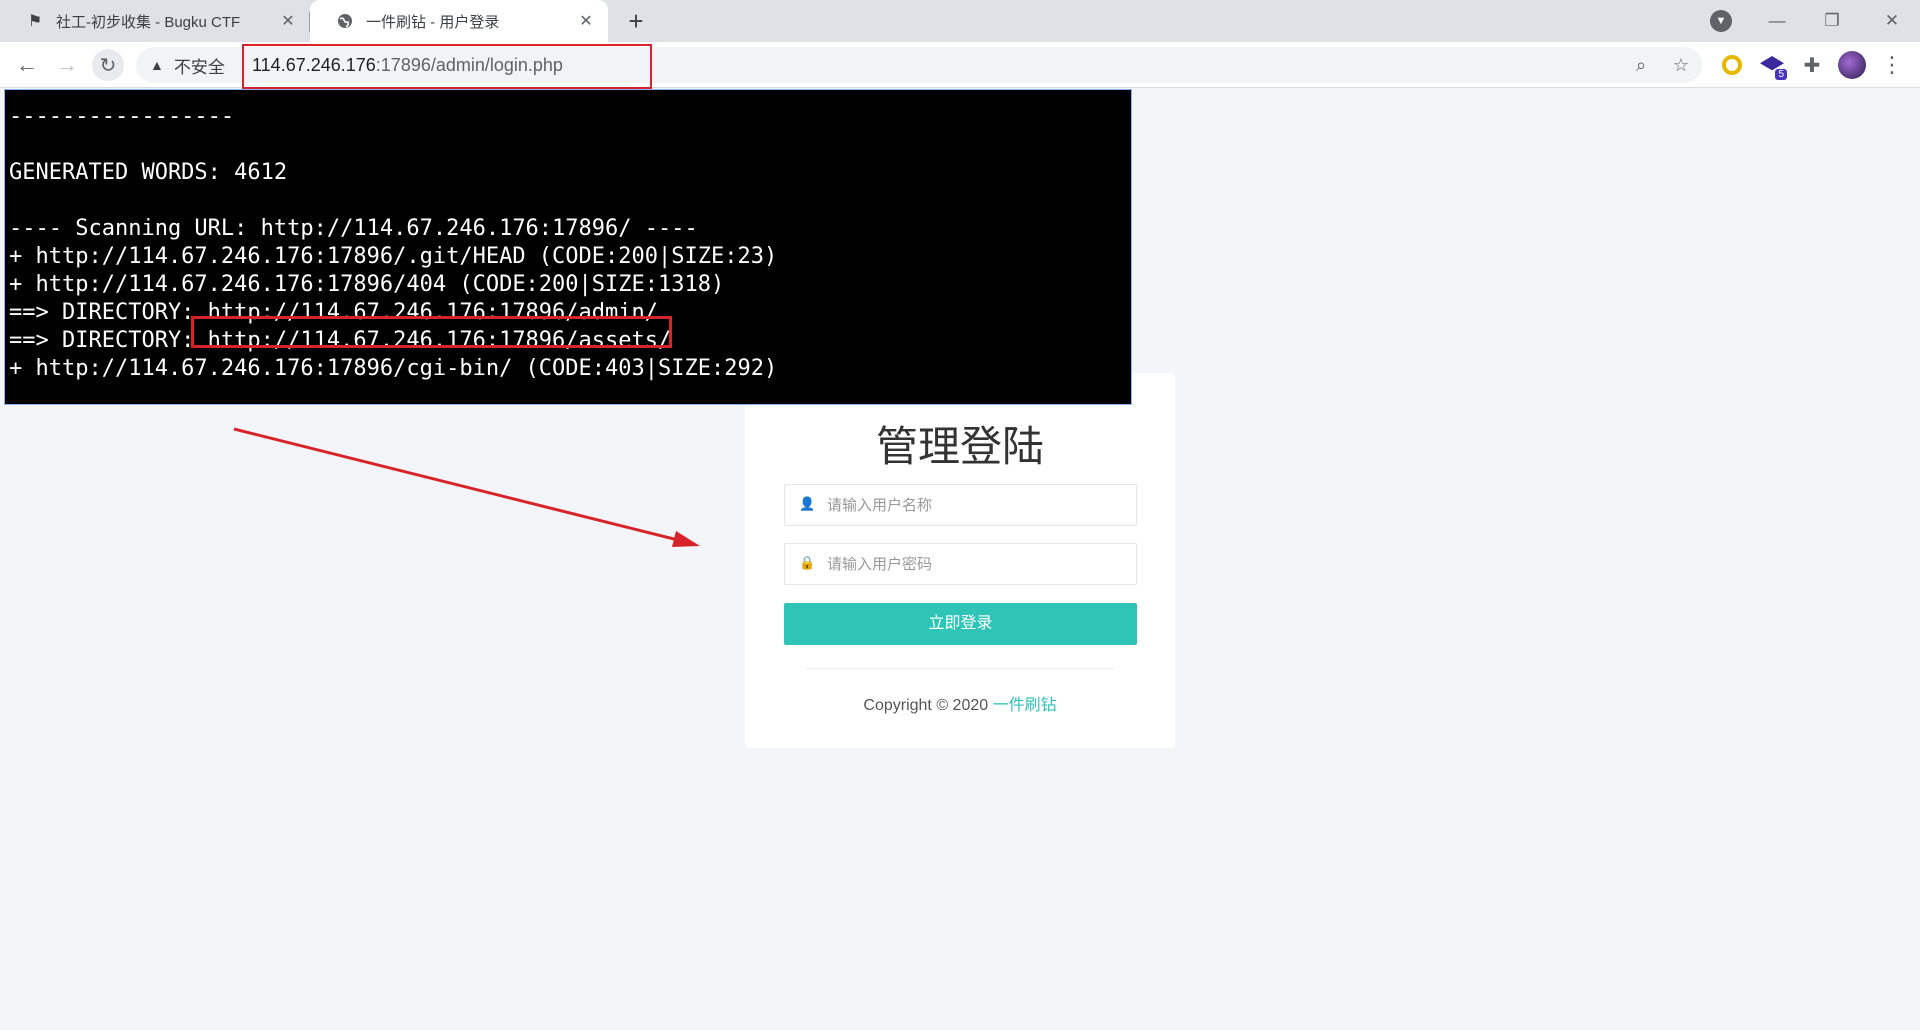 Image resolution: width=1920 pixels, height=1030 pixels. What do you see at coordinates (960, 668) in the screenshot?
I see `divider` at bounding box center [960, 668].